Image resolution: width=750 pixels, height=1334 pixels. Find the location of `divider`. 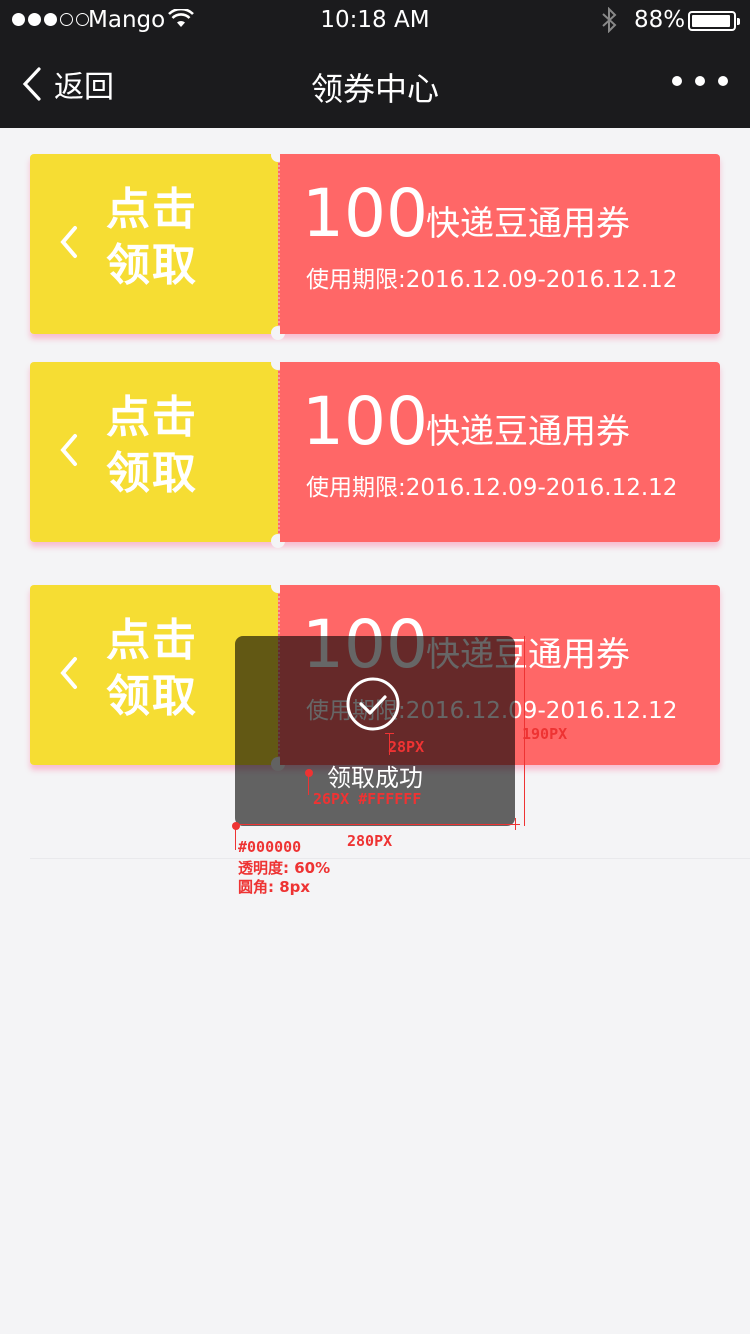

divider is located at coordinates (390, 858).